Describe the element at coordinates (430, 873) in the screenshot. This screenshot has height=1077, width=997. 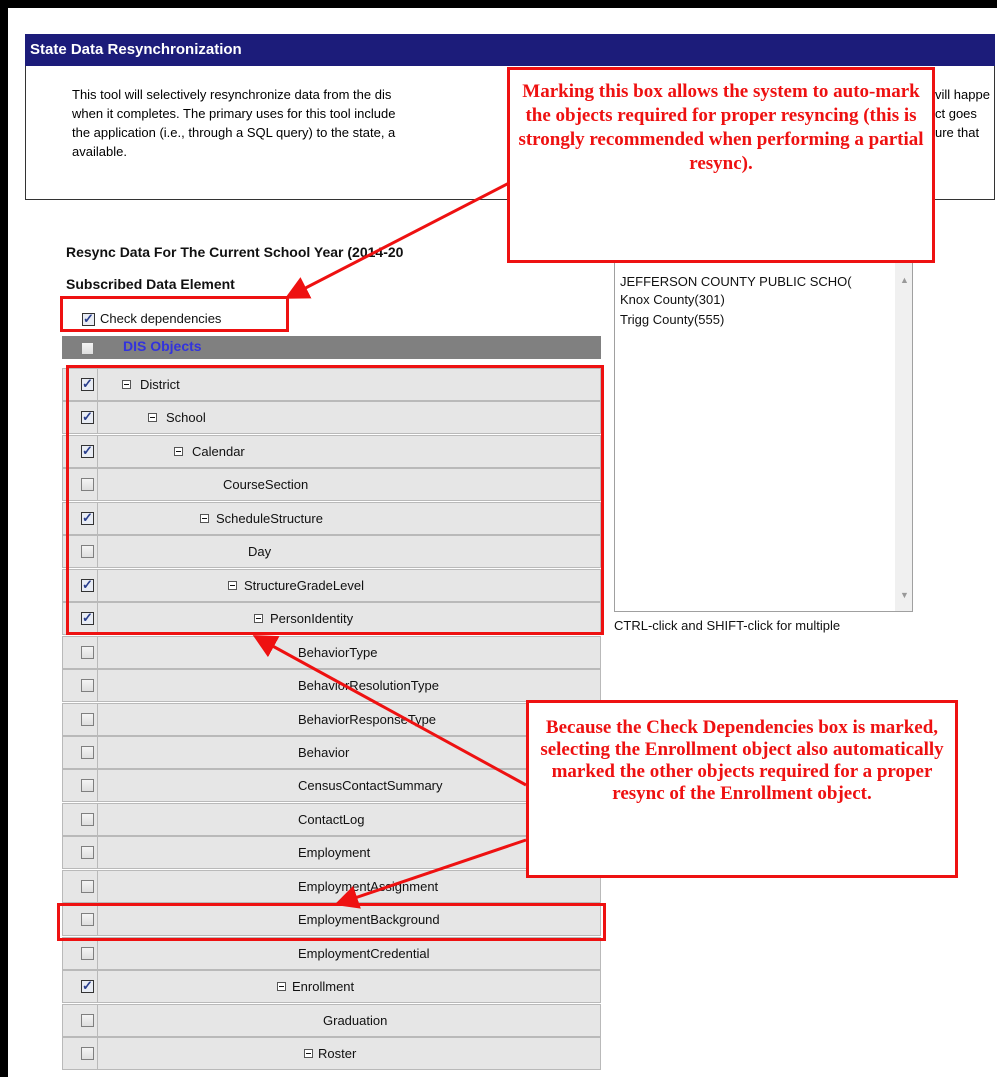
I see `arrow-to-enrollment` at that location.